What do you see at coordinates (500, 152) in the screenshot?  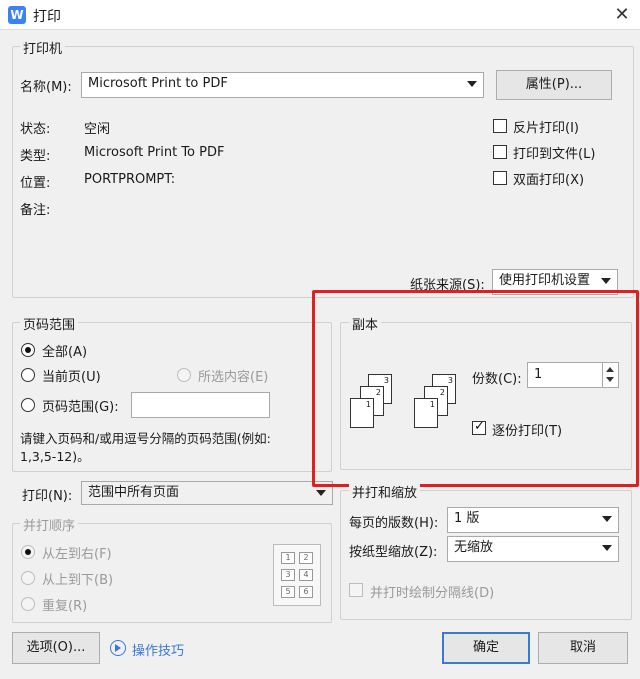 I see `print-to-file-checkbox` at bounding box center [500, 152].